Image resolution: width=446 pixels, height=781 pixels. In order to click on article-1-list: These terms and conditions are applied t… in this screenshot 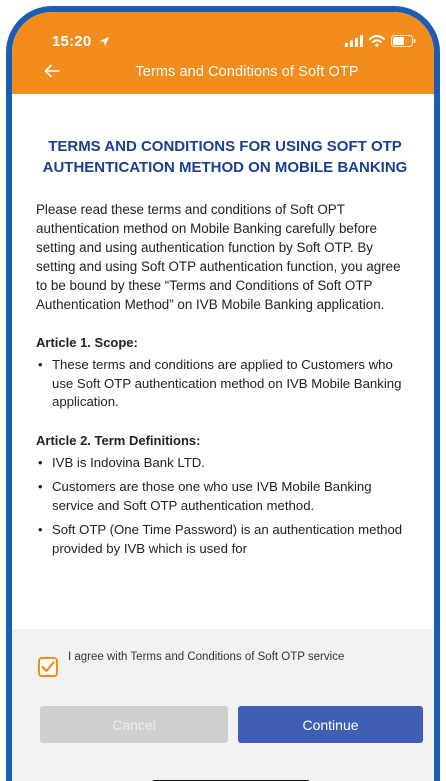, I will do `click(225, 384)`.